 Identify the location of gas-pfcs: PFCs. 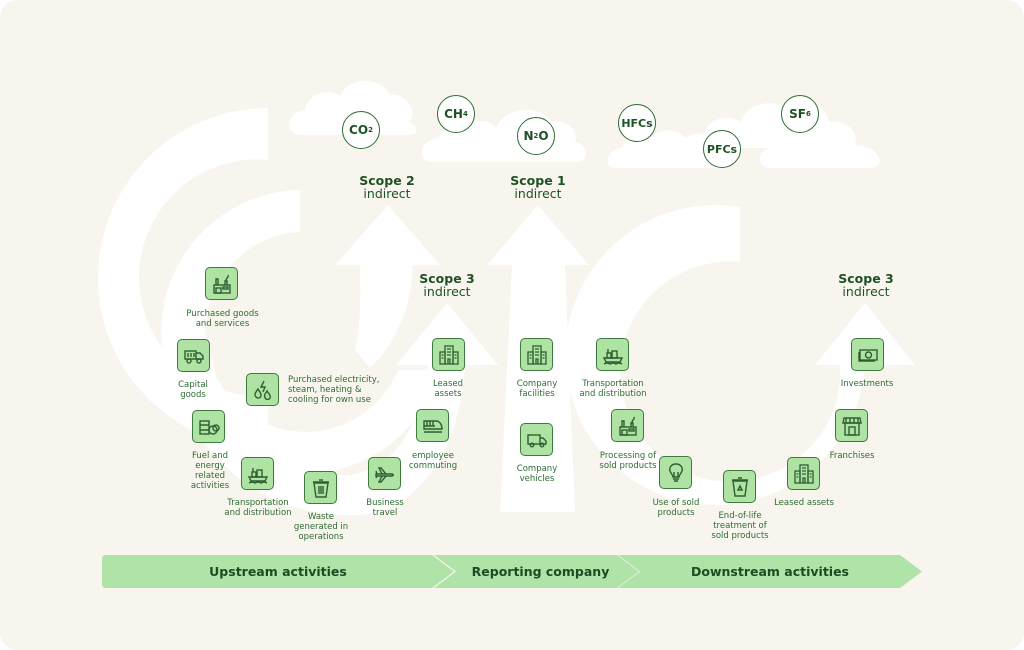
(722, 149).